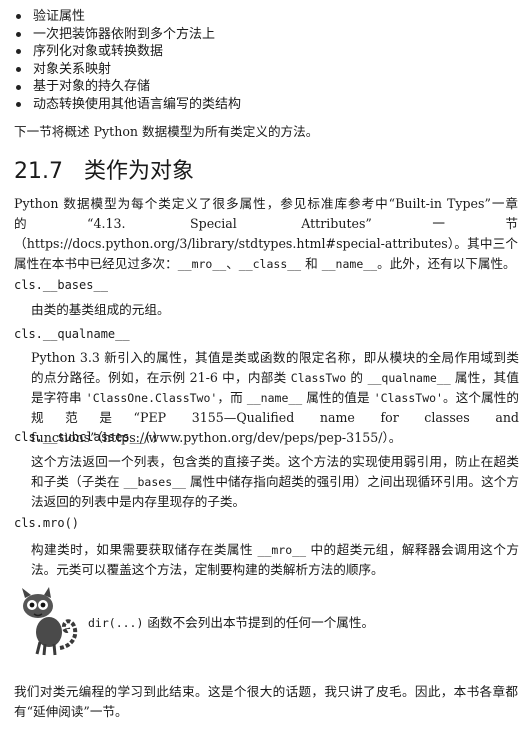 This screenshot has height=753, width=530. Describe the element at coordinates (139, 171) in the screenshot. I see `section-title: 类作为对象` at that location.